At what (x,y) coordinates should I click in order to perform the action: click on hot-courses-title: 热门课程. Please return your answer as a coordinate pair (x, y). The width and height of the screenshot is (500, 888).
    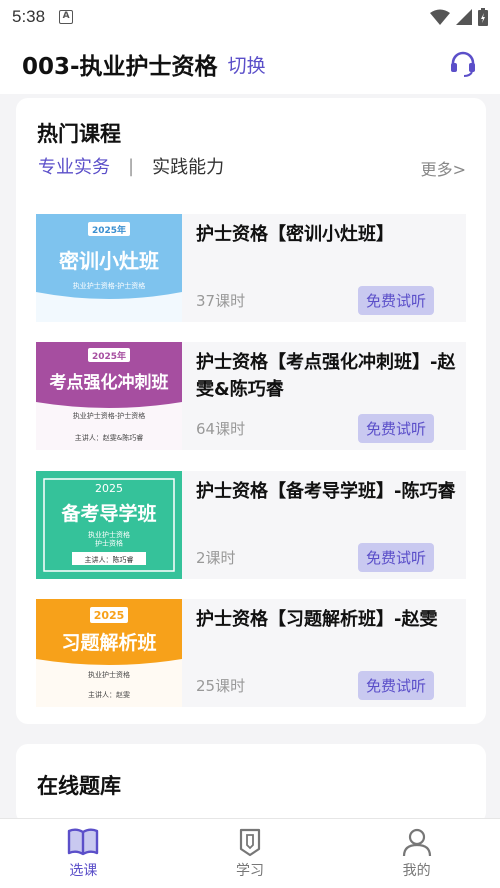
    Looking at the image, I should click on (79, 134).